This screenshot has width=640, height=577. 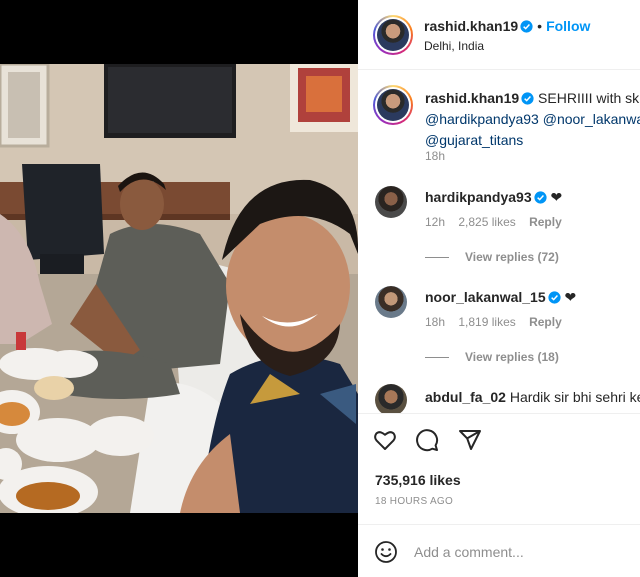 I want to click on post-timestamp: 18 HOURS AGO, so click(x=414, y=501).